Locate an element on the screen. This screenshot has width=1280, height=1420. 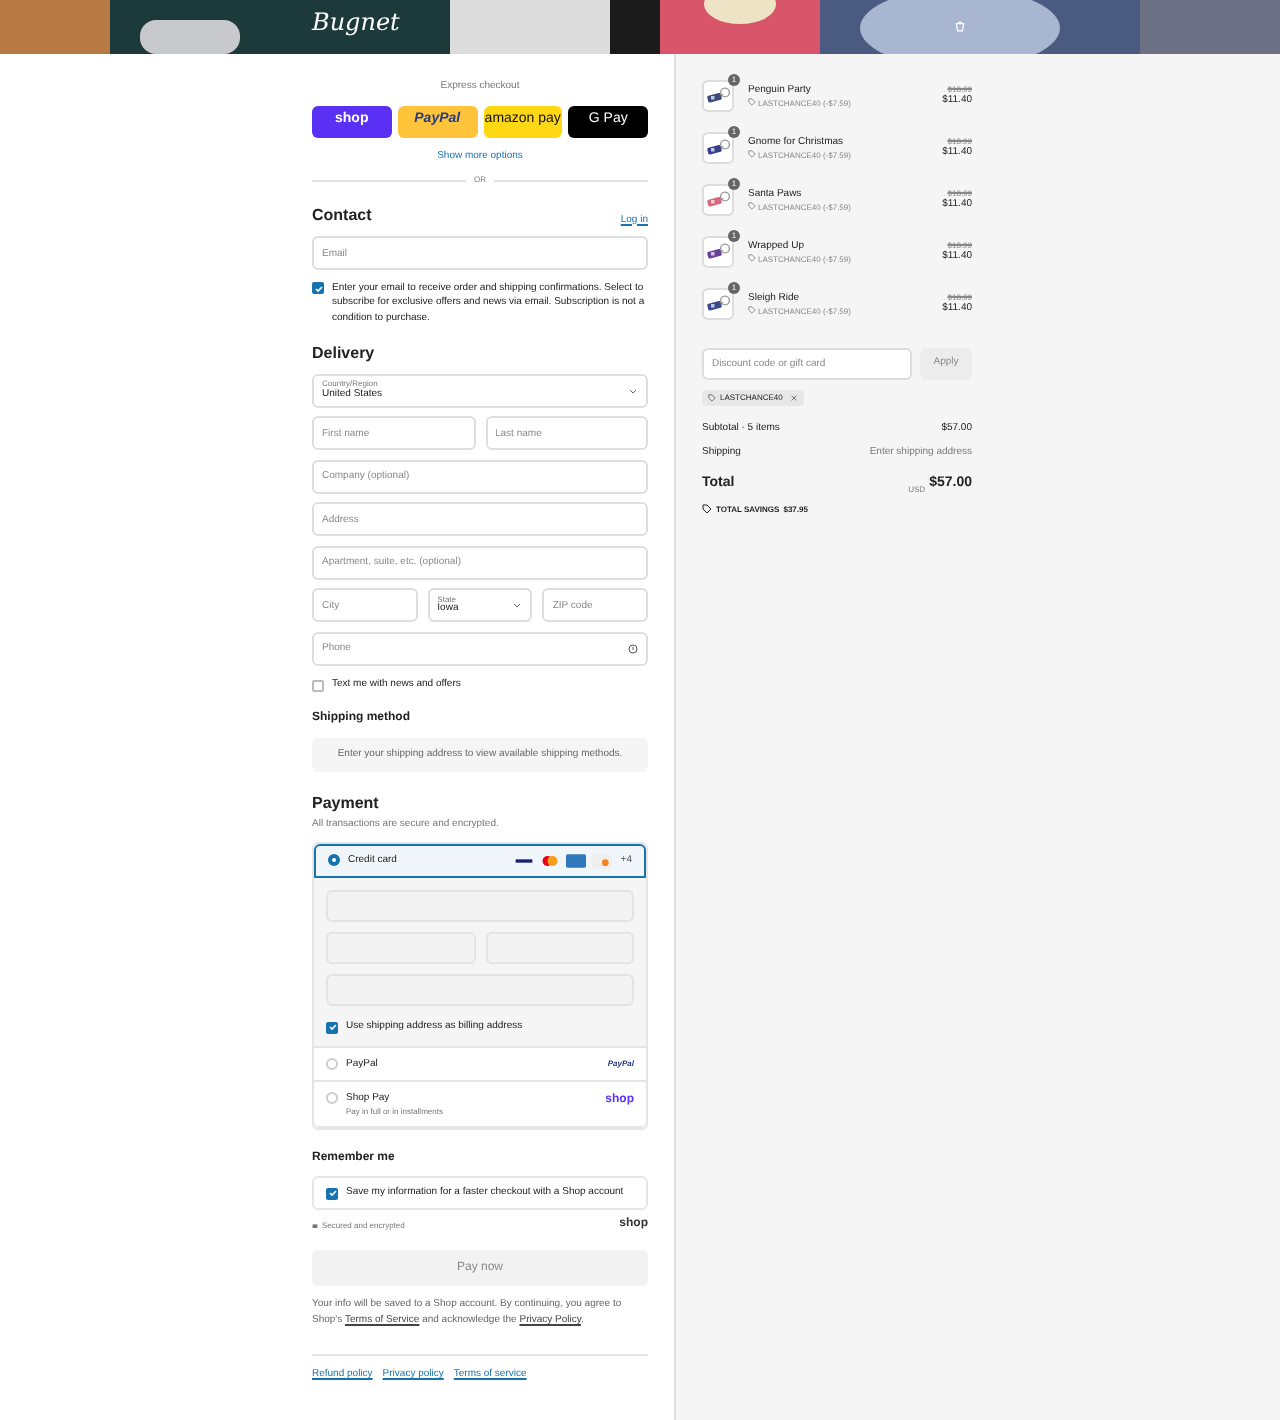
section-heading: Payment is located at coordinates (346, 804).